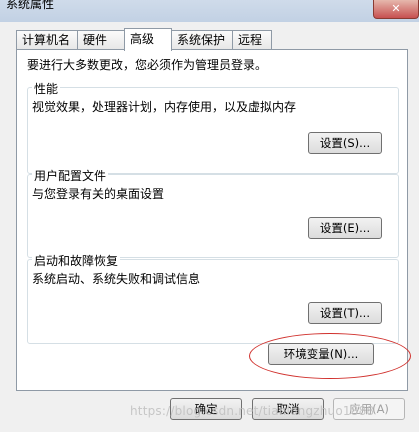  Describe the element at coordinates (202, 40) in the screenshot. I see `tab-system-protection: 系统保护` at that location.